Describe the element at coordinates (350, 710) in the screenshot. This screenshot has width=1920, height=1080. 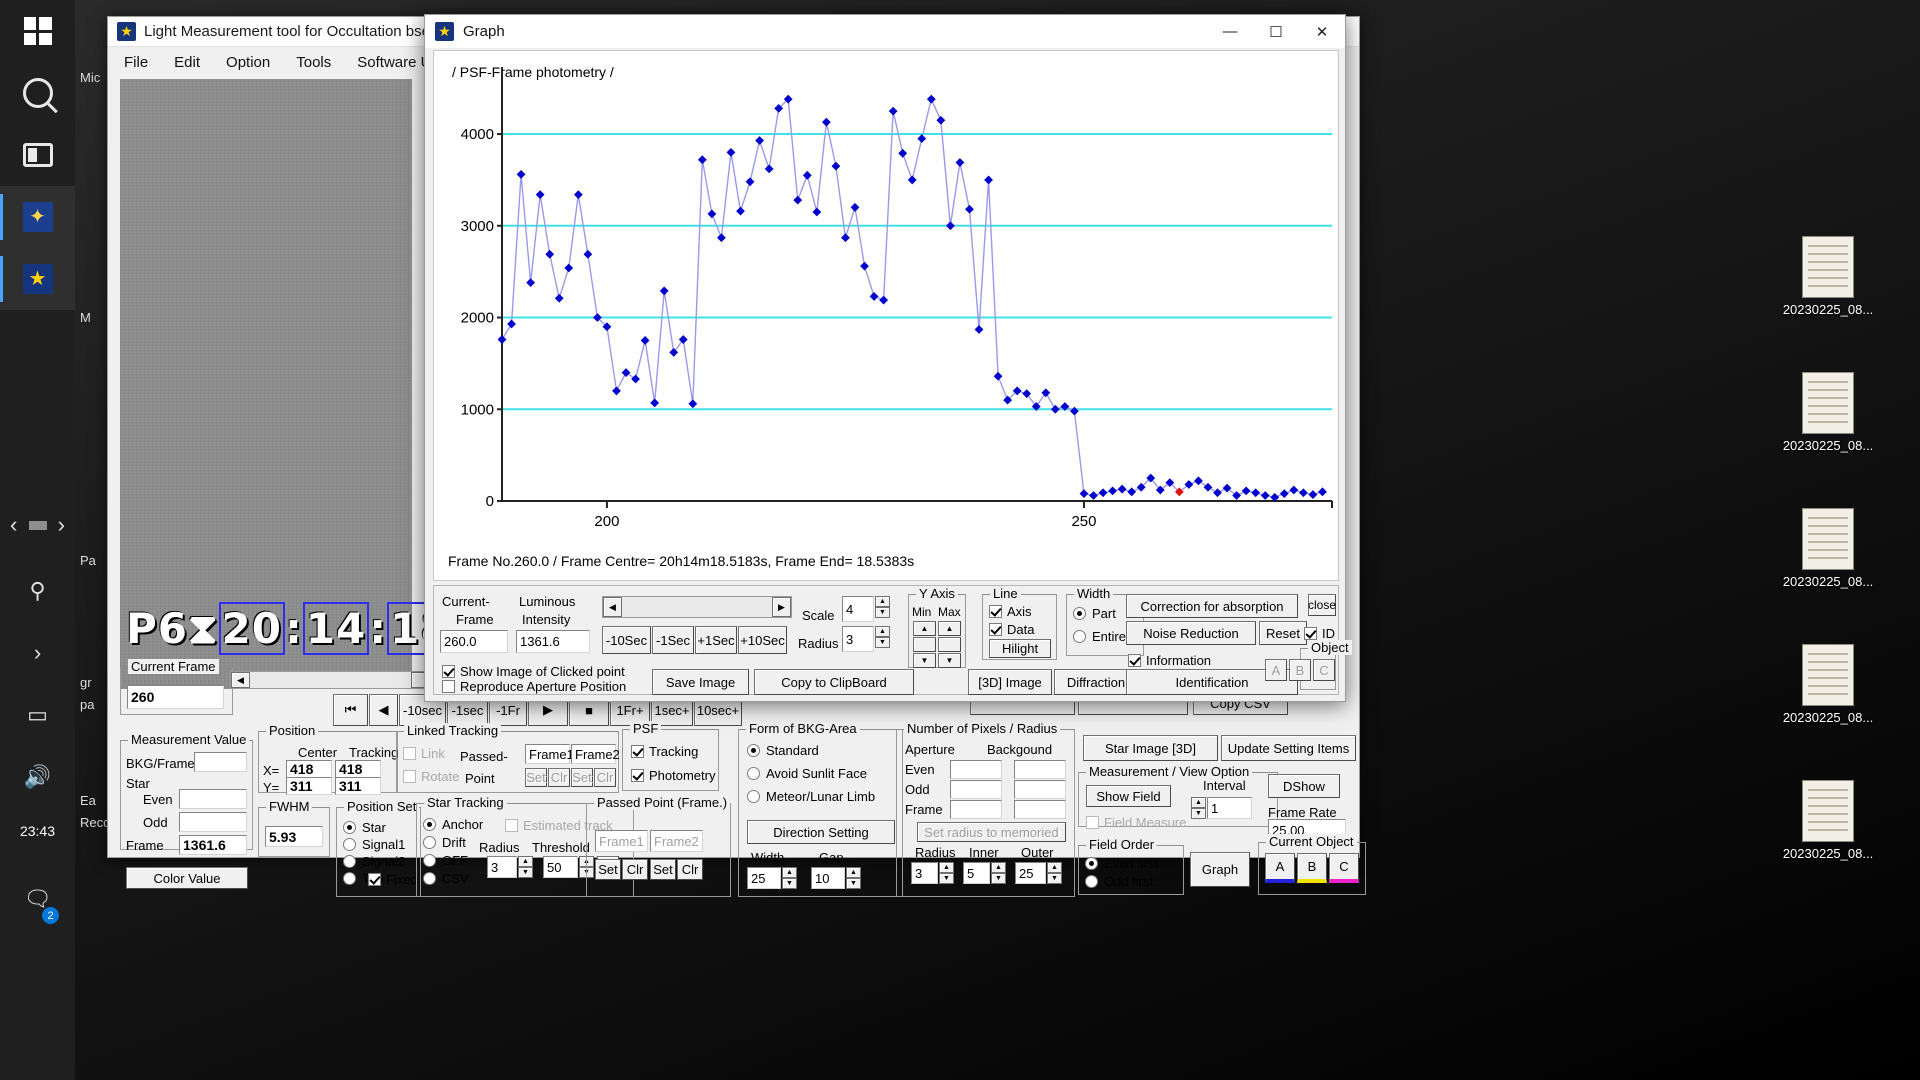
I see `rewind-button: ⏮` at that location.